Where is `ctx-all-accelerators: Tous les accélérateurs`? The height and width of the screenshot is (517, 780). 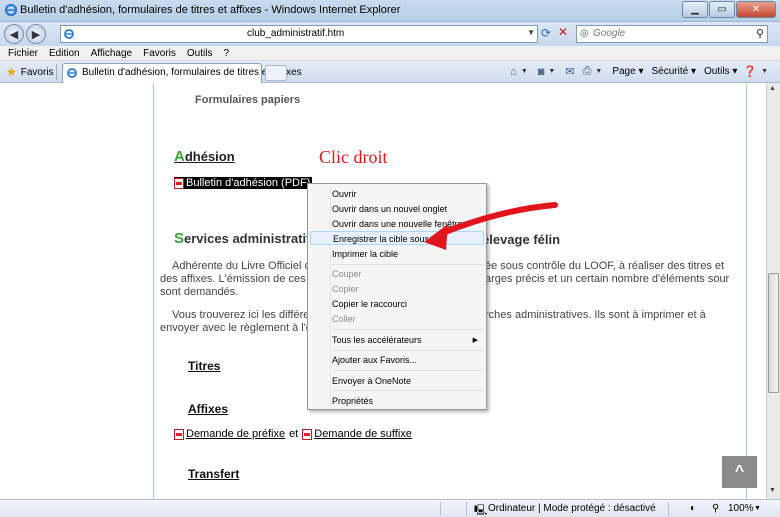 ctx-all-accelerators: Tous les accélérateurs is located at coordinates (377, 340).